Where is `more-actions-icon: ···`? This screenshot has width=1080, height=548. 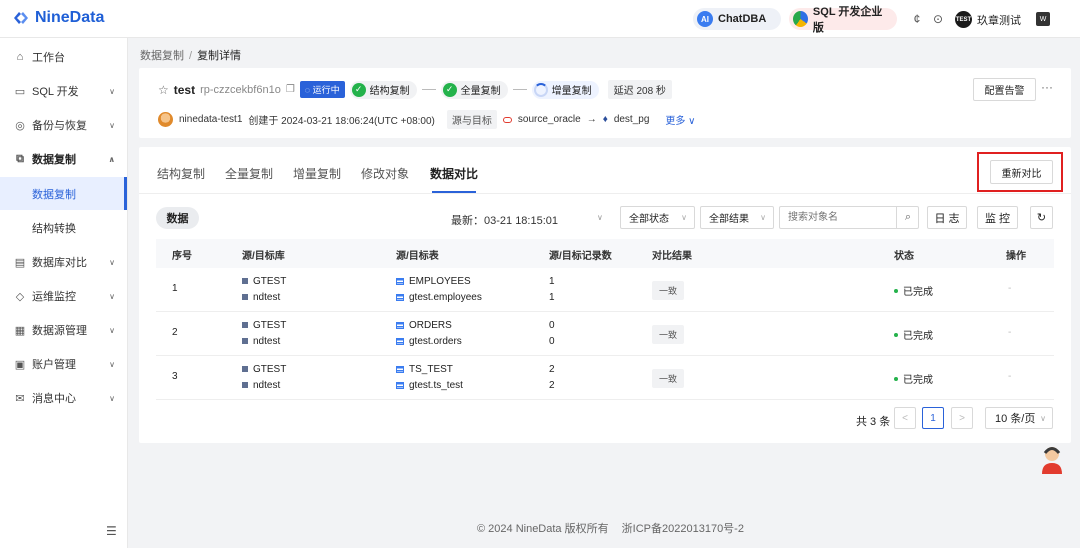
more-actions-icon: ··· is located at coordinates (1047, 87).